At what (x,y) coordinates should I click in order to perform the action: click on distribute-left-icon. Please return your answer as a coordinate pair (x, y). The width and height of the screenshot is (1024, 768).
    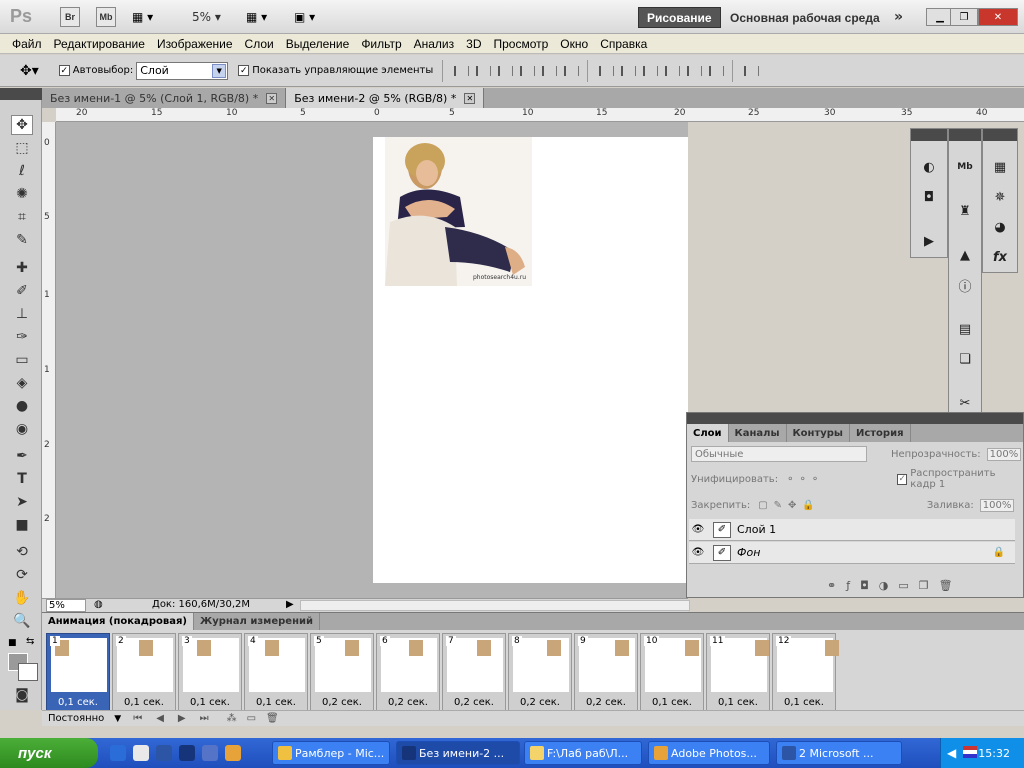
    Looking at the image, I should click on (672, 71).